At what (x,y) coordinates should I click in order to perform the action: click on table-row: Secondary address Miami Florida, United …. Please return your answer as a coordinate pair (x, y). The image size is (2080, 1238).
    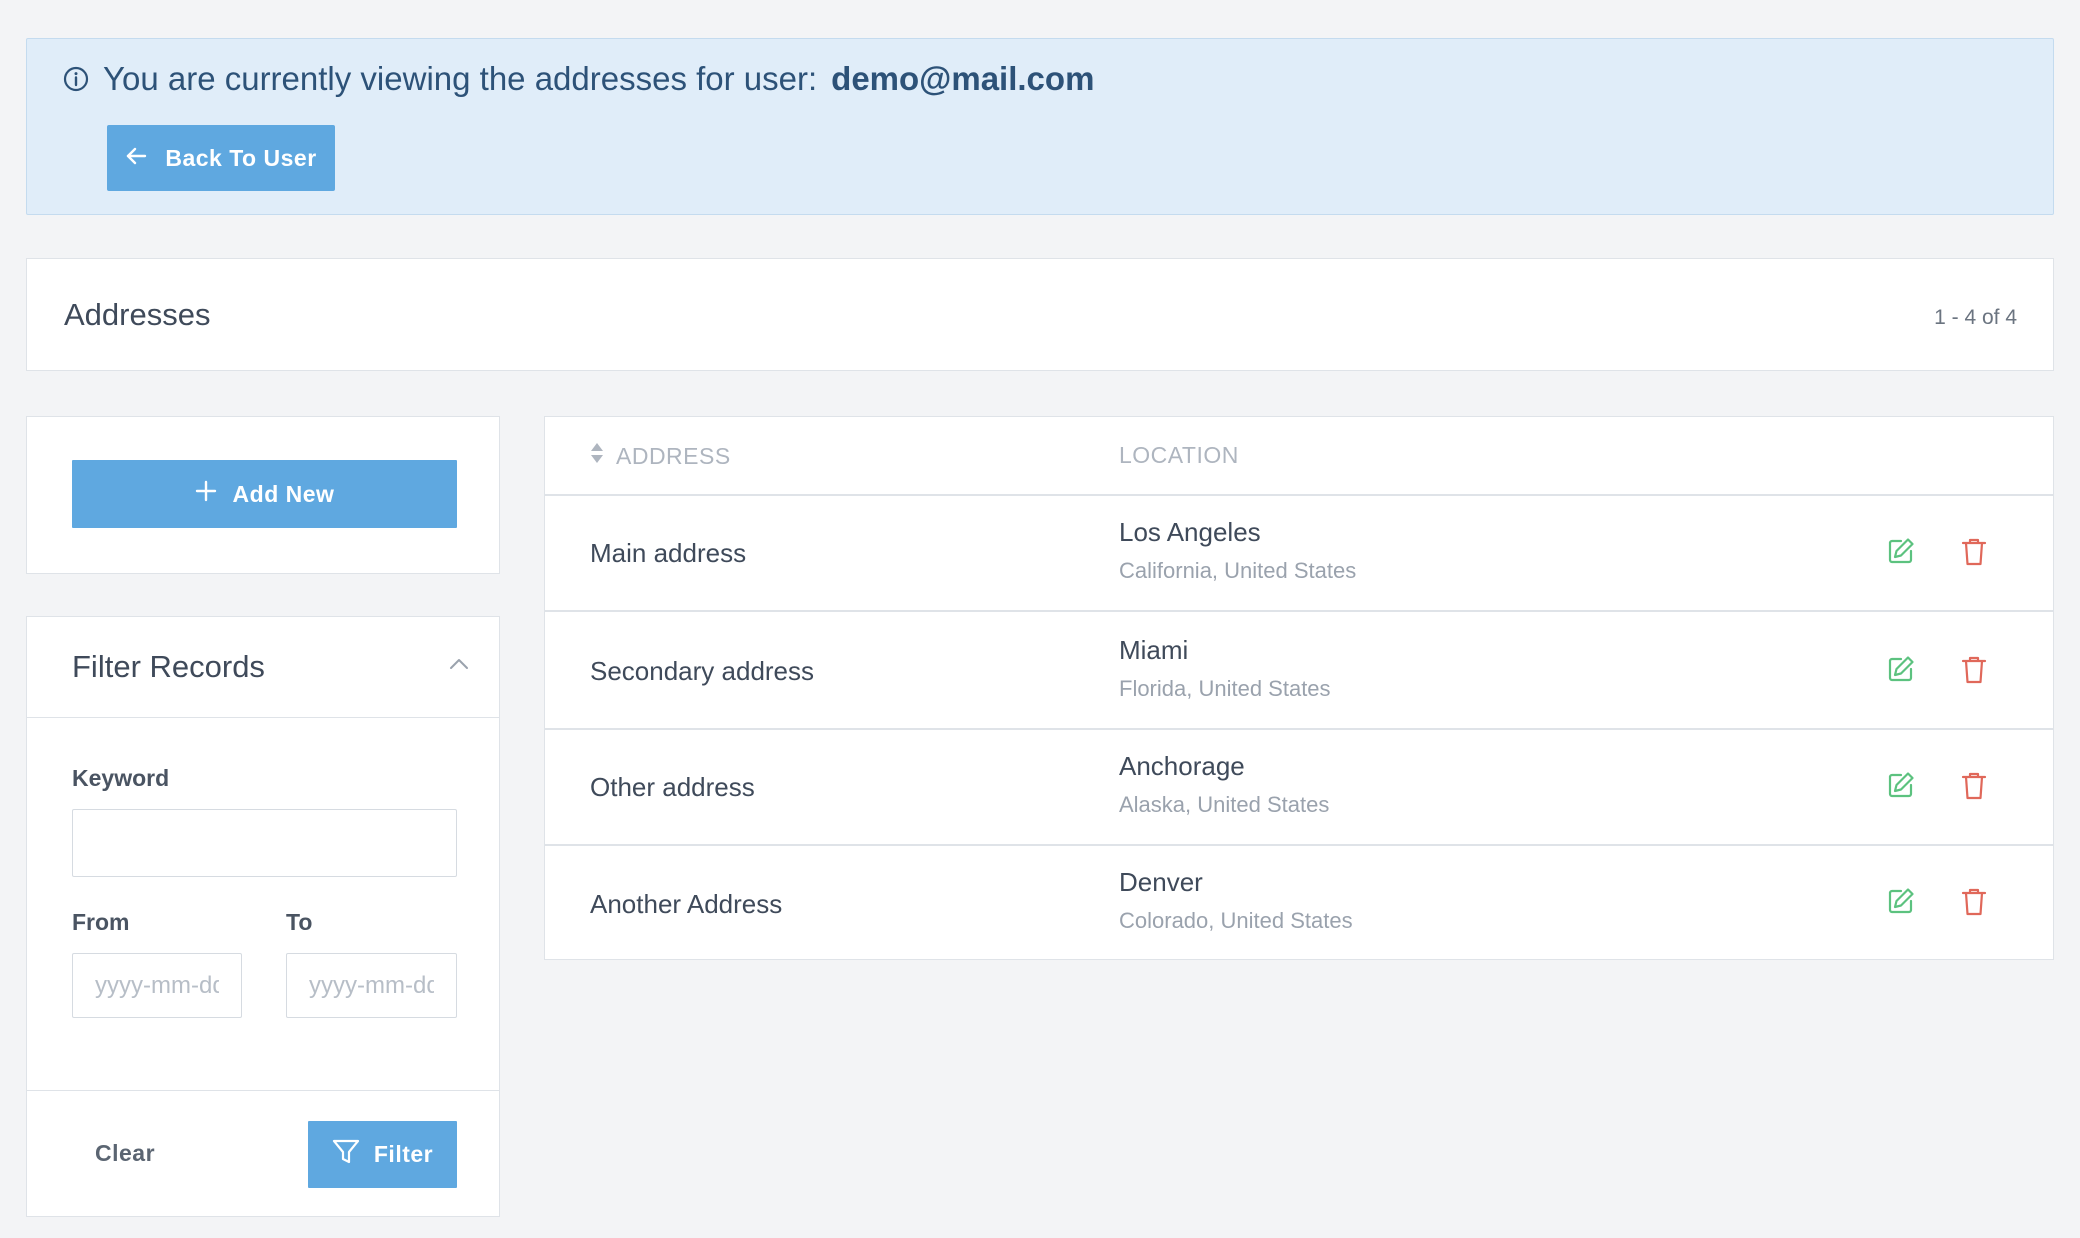
    Looking at the image, I should click on (1299, 672).